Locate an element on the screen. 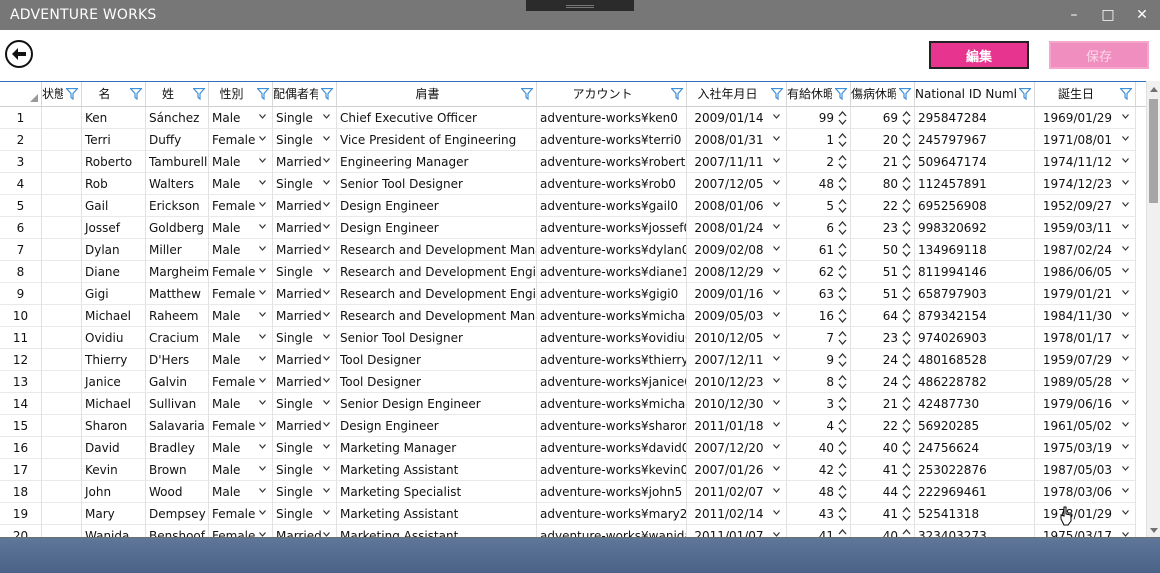 This screenshot has width=1160, height=573. cell-marital: Single is located at coordinates (305, 118).